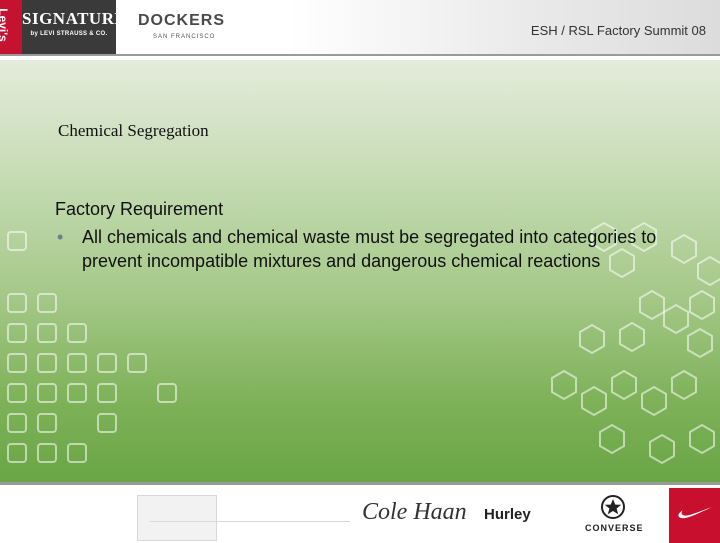 The image size is (720, 543). What do you see at coordinates (139, 209) in the screenshot?
I see `factory-requirement-subhead: Factory Requirement` at bounding box center [139, 209].